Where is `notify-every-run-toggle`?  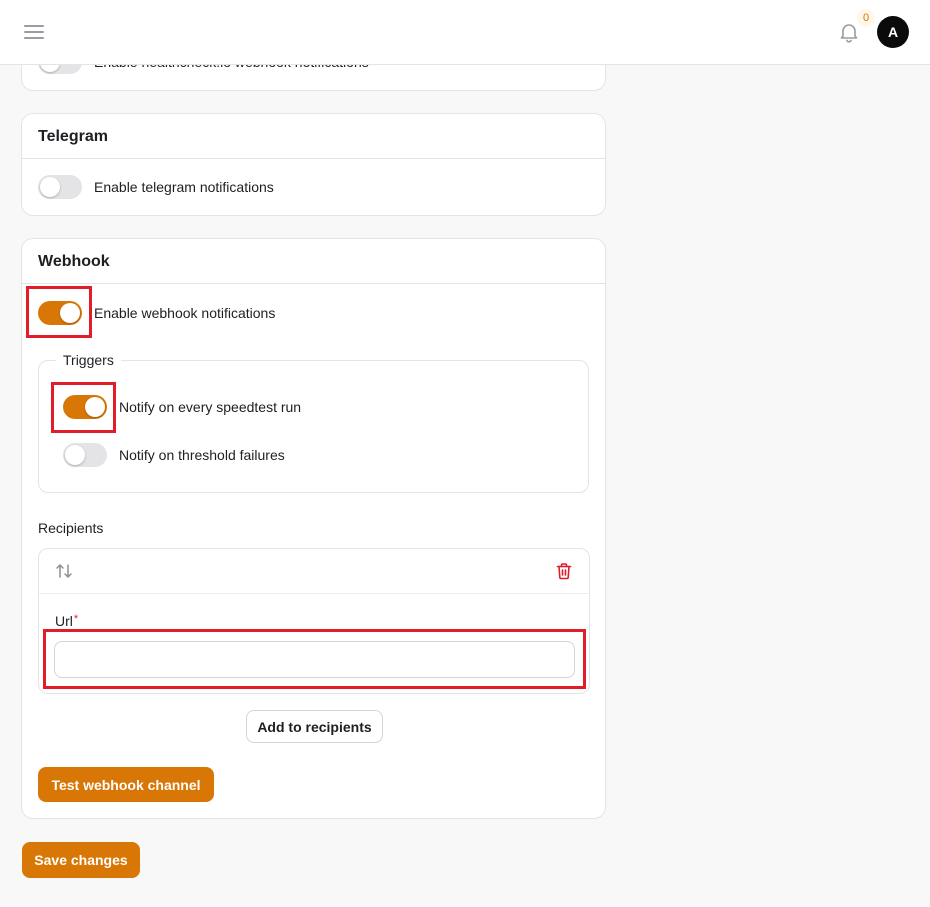 notify-every-run-toggle is located at coordinates (85, 407).